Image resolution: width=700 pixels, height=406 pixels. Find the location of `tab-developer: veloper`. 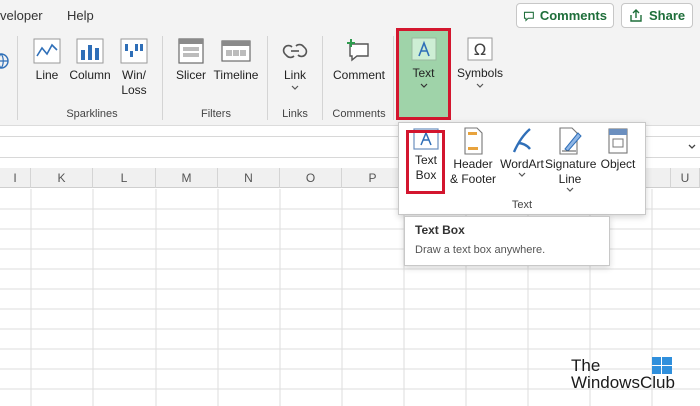

tab-developer: veloper is located at coordinates (21, 15).